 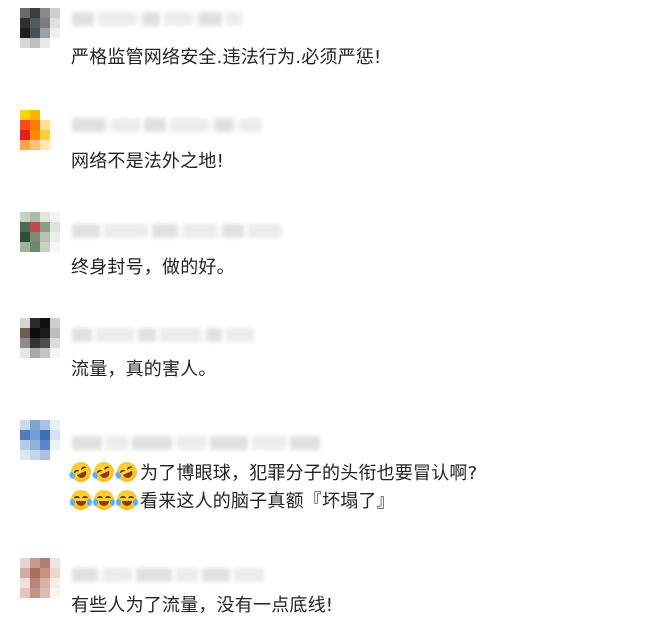 I want to click on comment-text-line-2: 看来这人的脑子真额『坏塌了』, so click(x=232, y=502).